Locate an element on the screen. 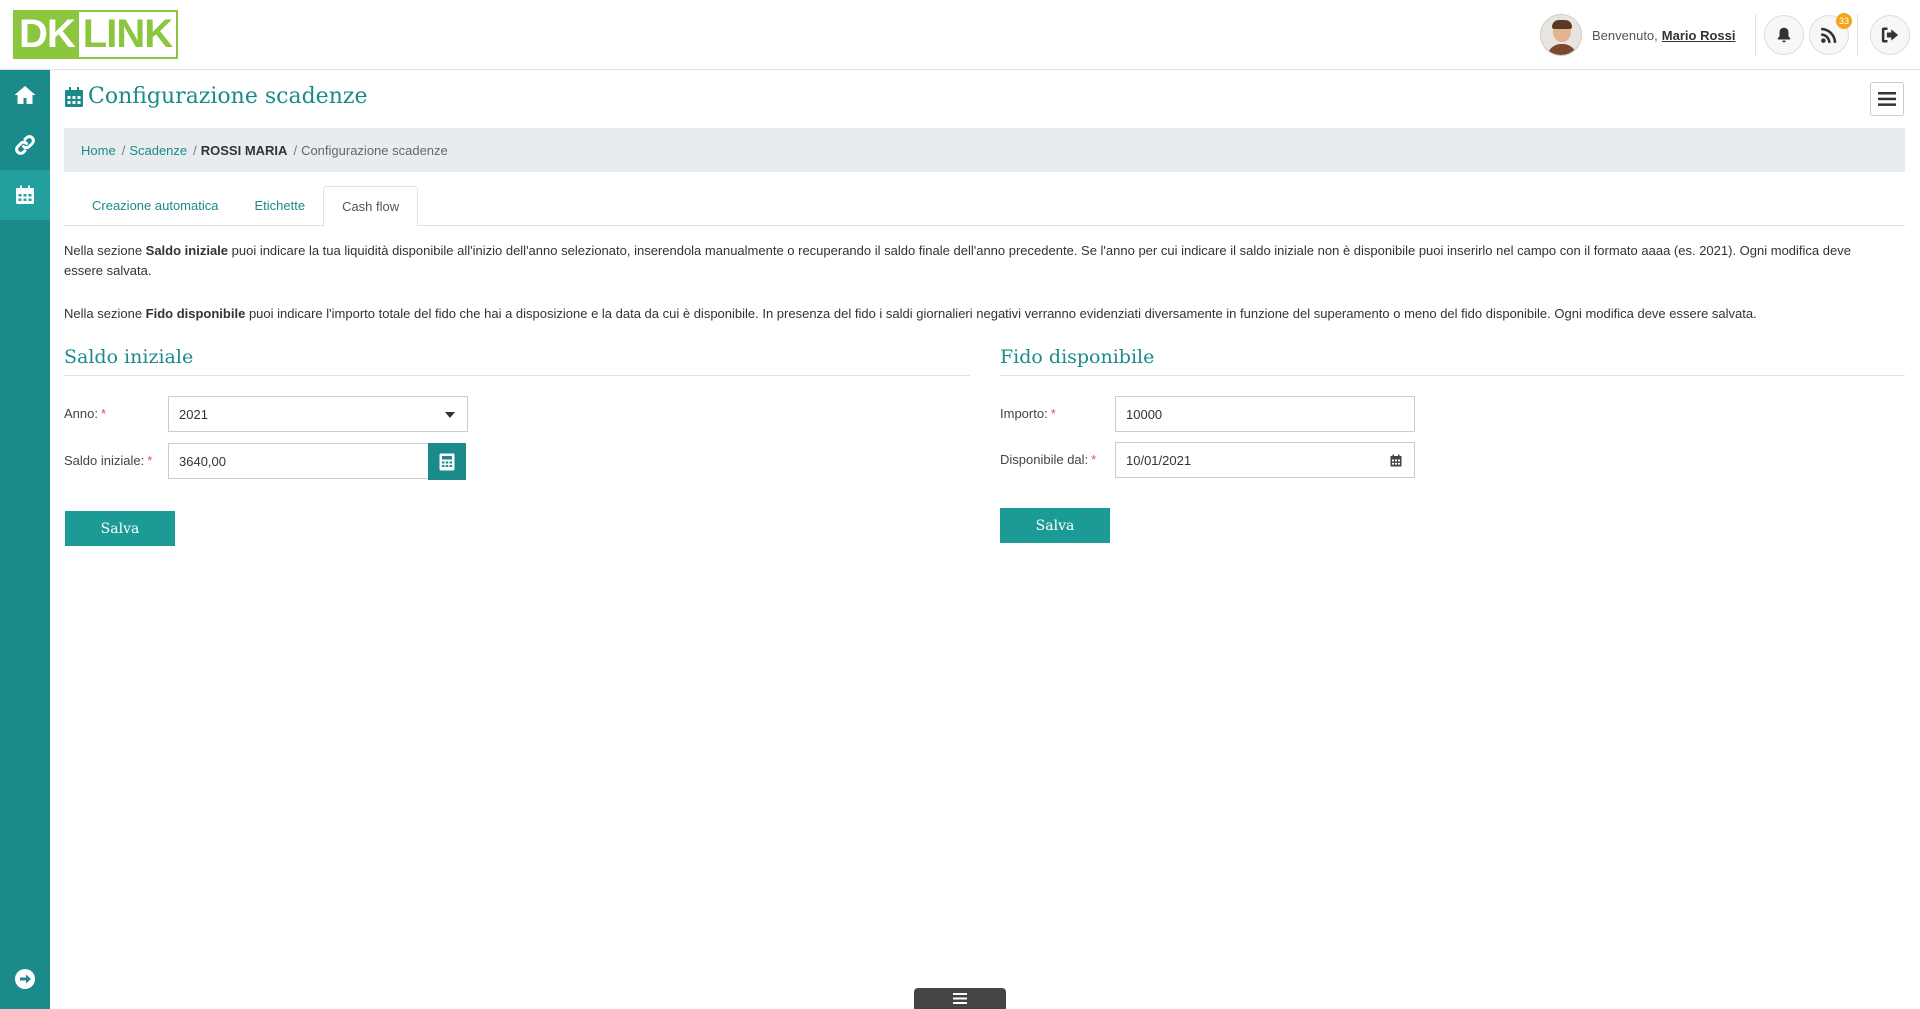 The width and height of the screenshot is (1920, 1009). home-icon is located at coordinates (25, 95).